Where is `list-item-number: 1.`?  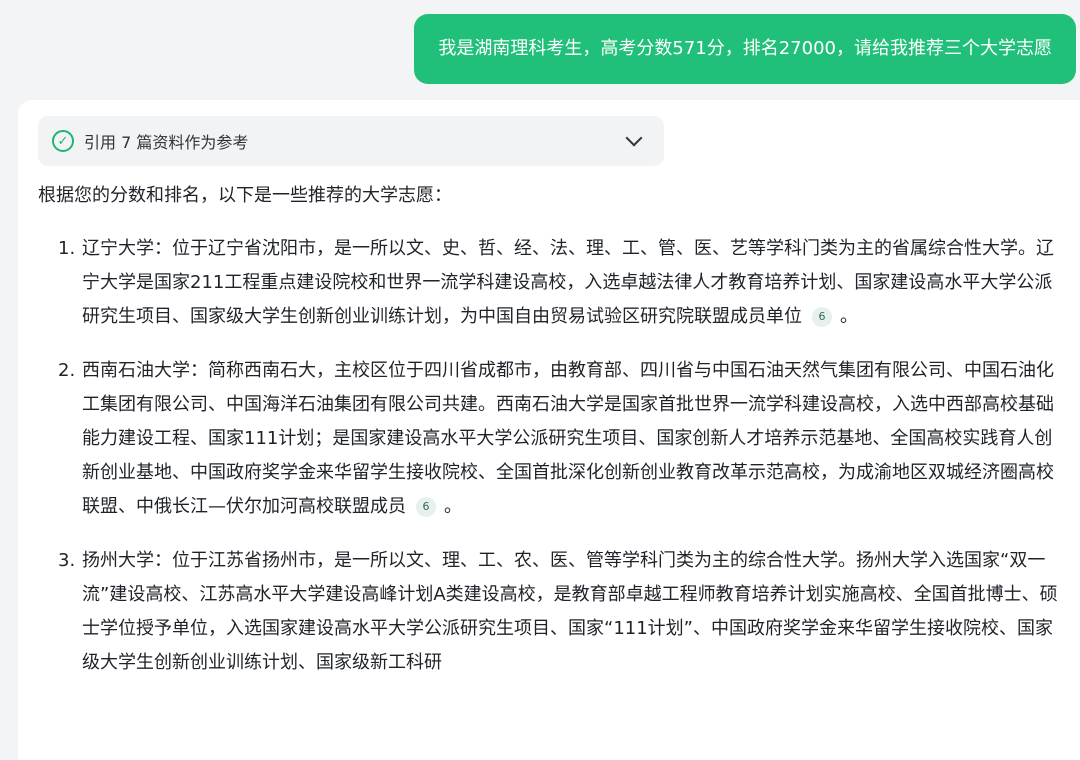
list-item-number: 1. is located at coordinates (67, 248).